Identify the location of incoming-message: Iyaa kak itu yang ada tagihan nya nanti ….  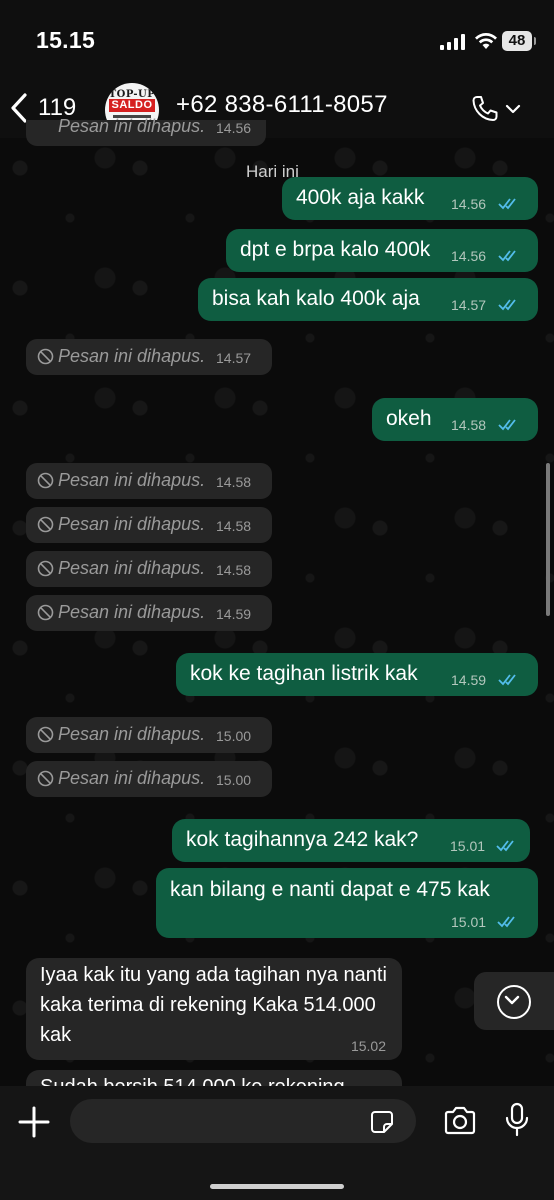
(214, 1009).